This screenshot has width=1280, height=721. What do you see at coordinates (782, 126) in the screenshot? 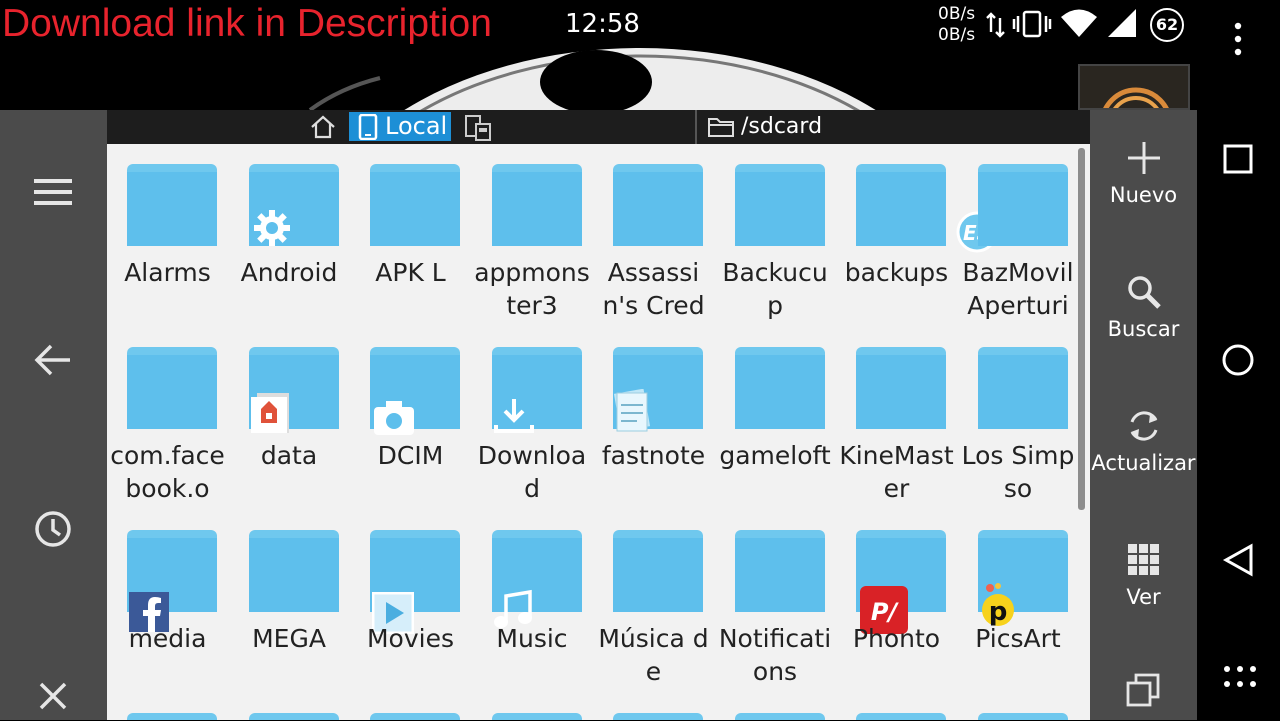
I see `current-path: /sdcard` at bounding box center [782, 126].